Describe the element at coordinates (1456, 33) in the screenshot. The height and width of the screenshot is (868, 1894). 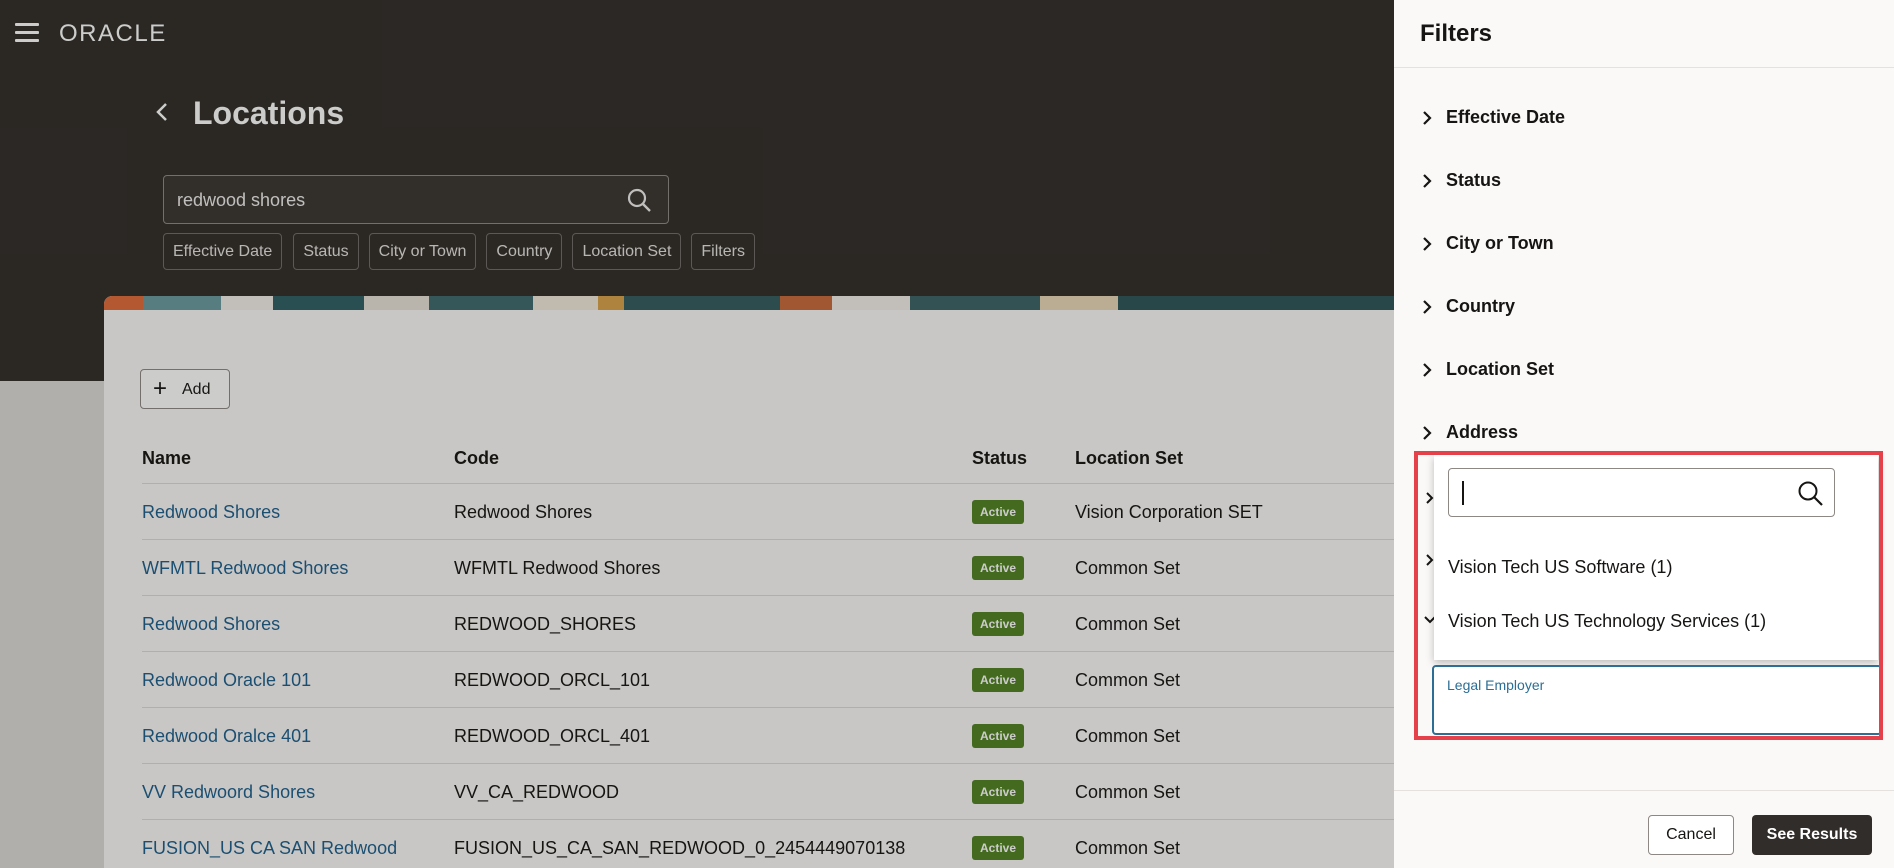
I see `drawer-title: Filters` at that location.